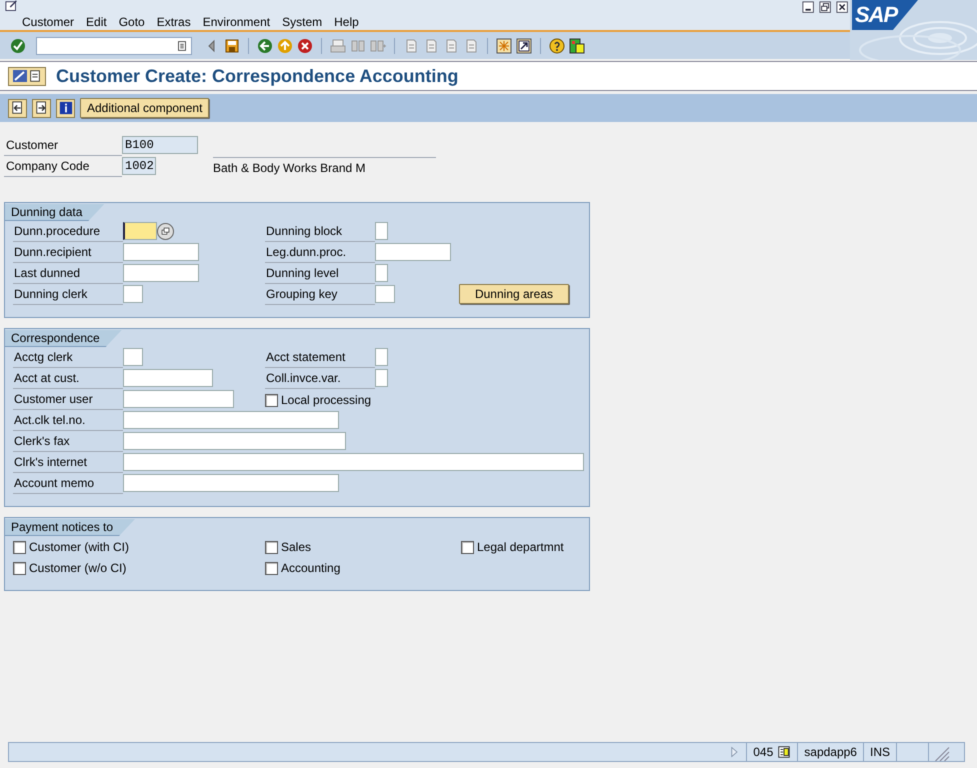 The image size is (977, 768). What do you see at coordinates (182, 45) in the screenshot?
I see `dropdown-icon` at bounding box center [182, 45].